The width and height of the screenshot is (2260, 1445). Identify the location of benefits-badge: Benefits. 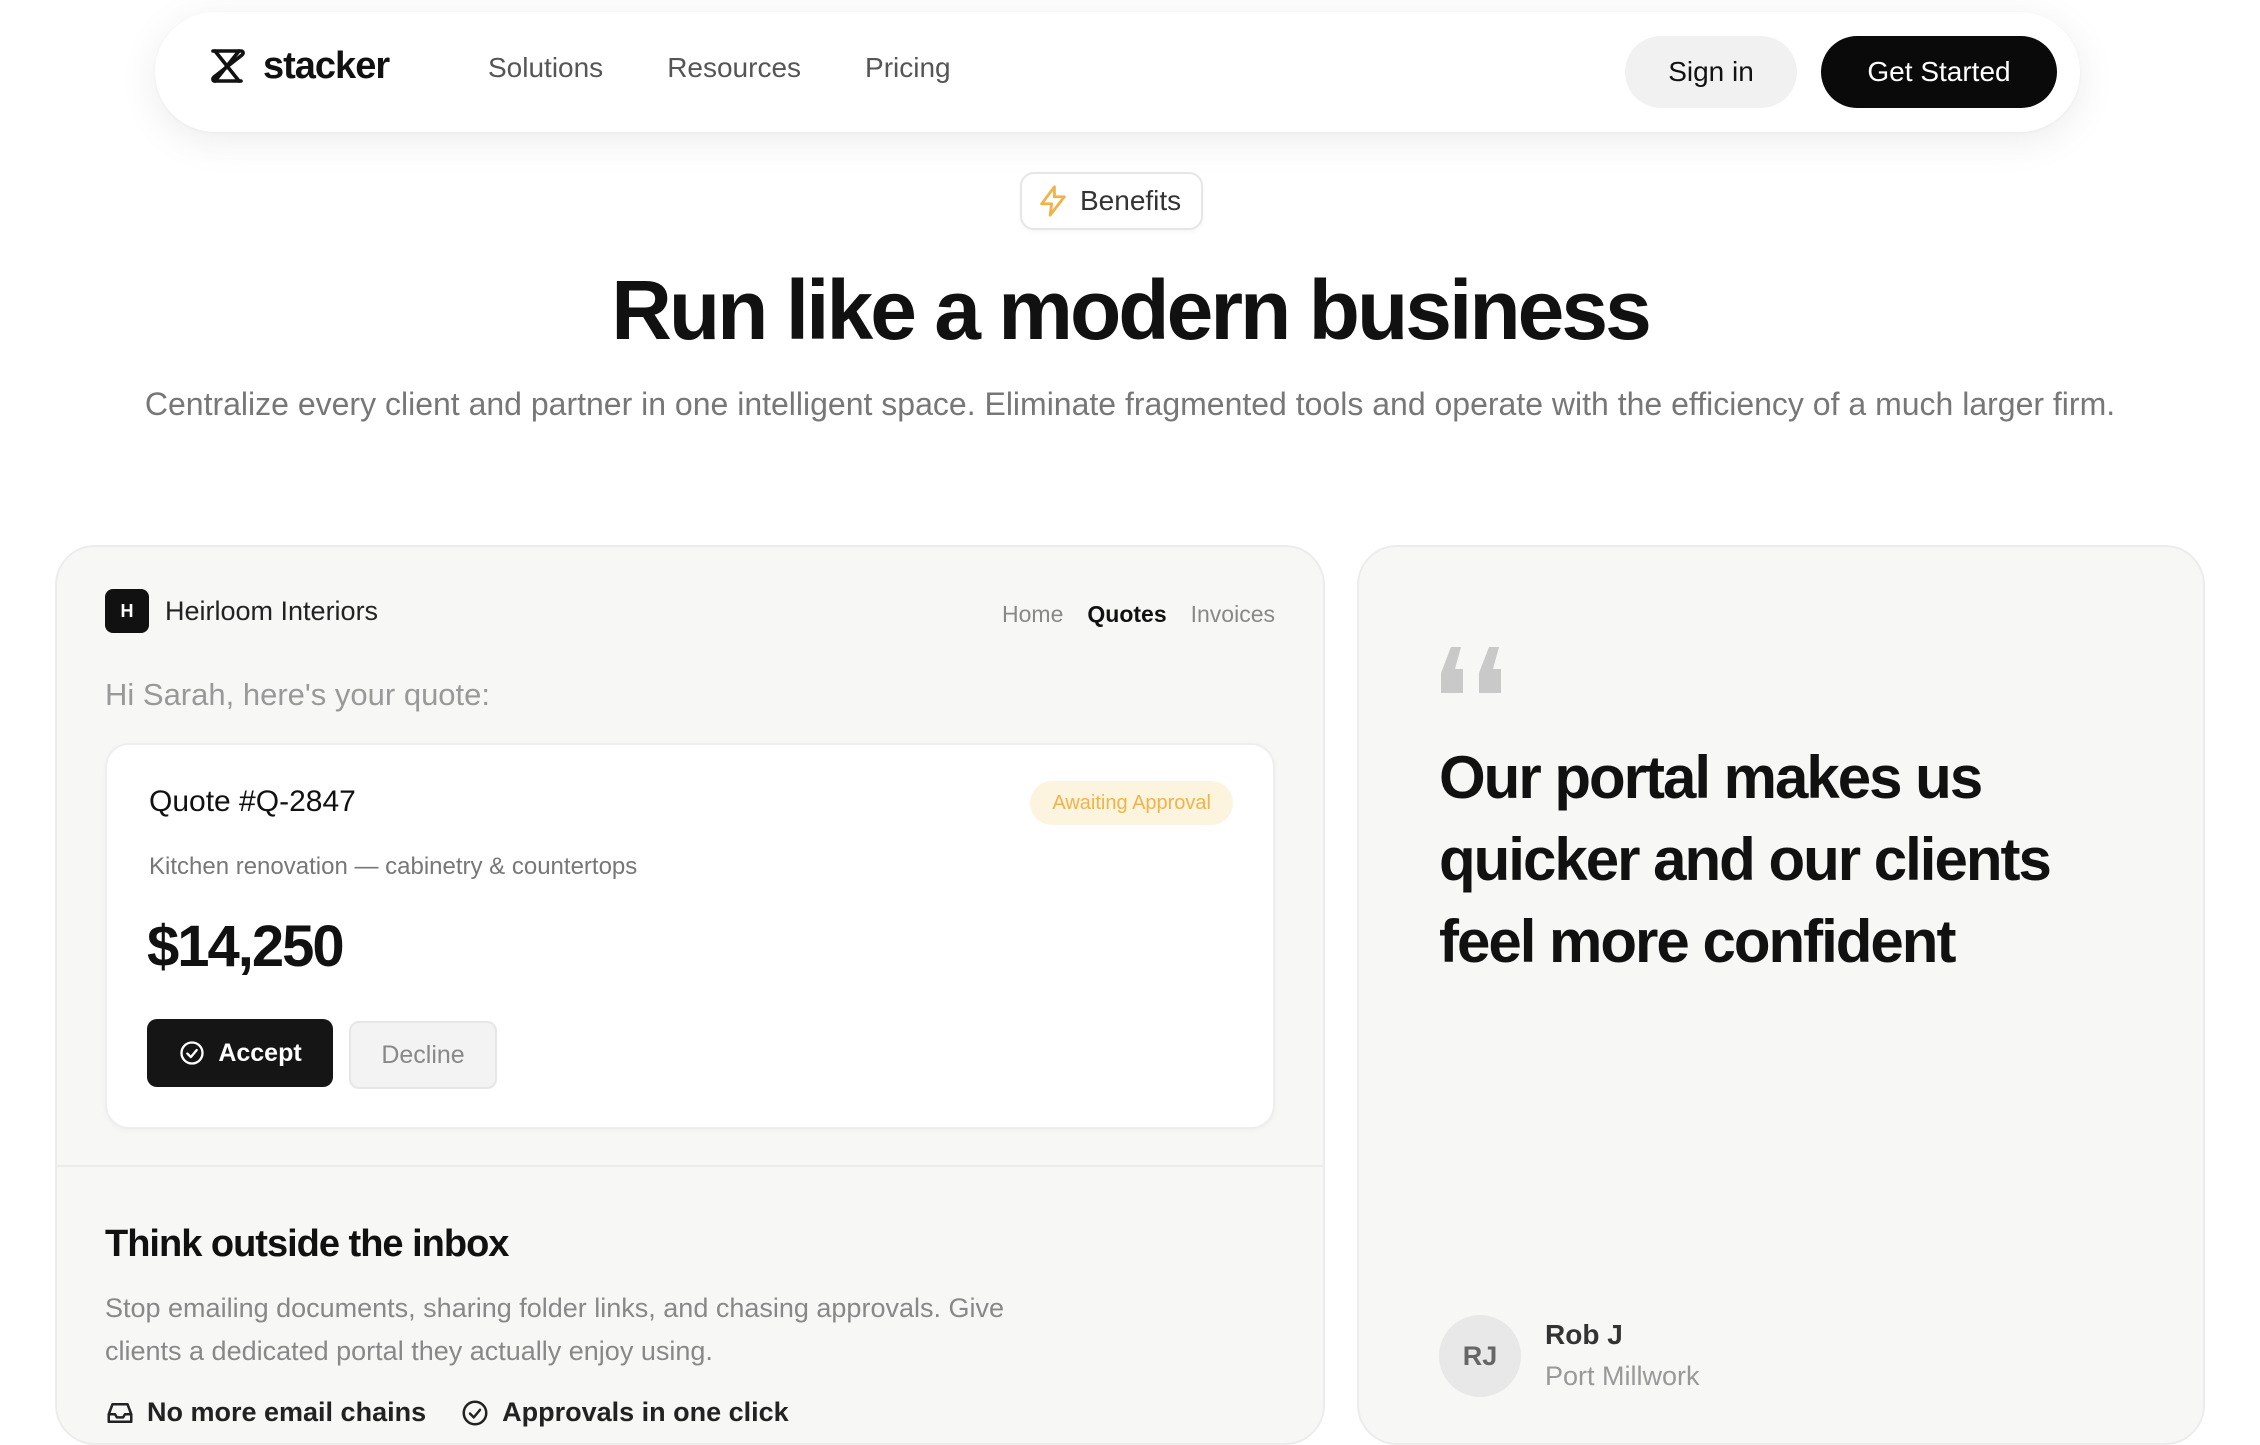
(1112, 201).